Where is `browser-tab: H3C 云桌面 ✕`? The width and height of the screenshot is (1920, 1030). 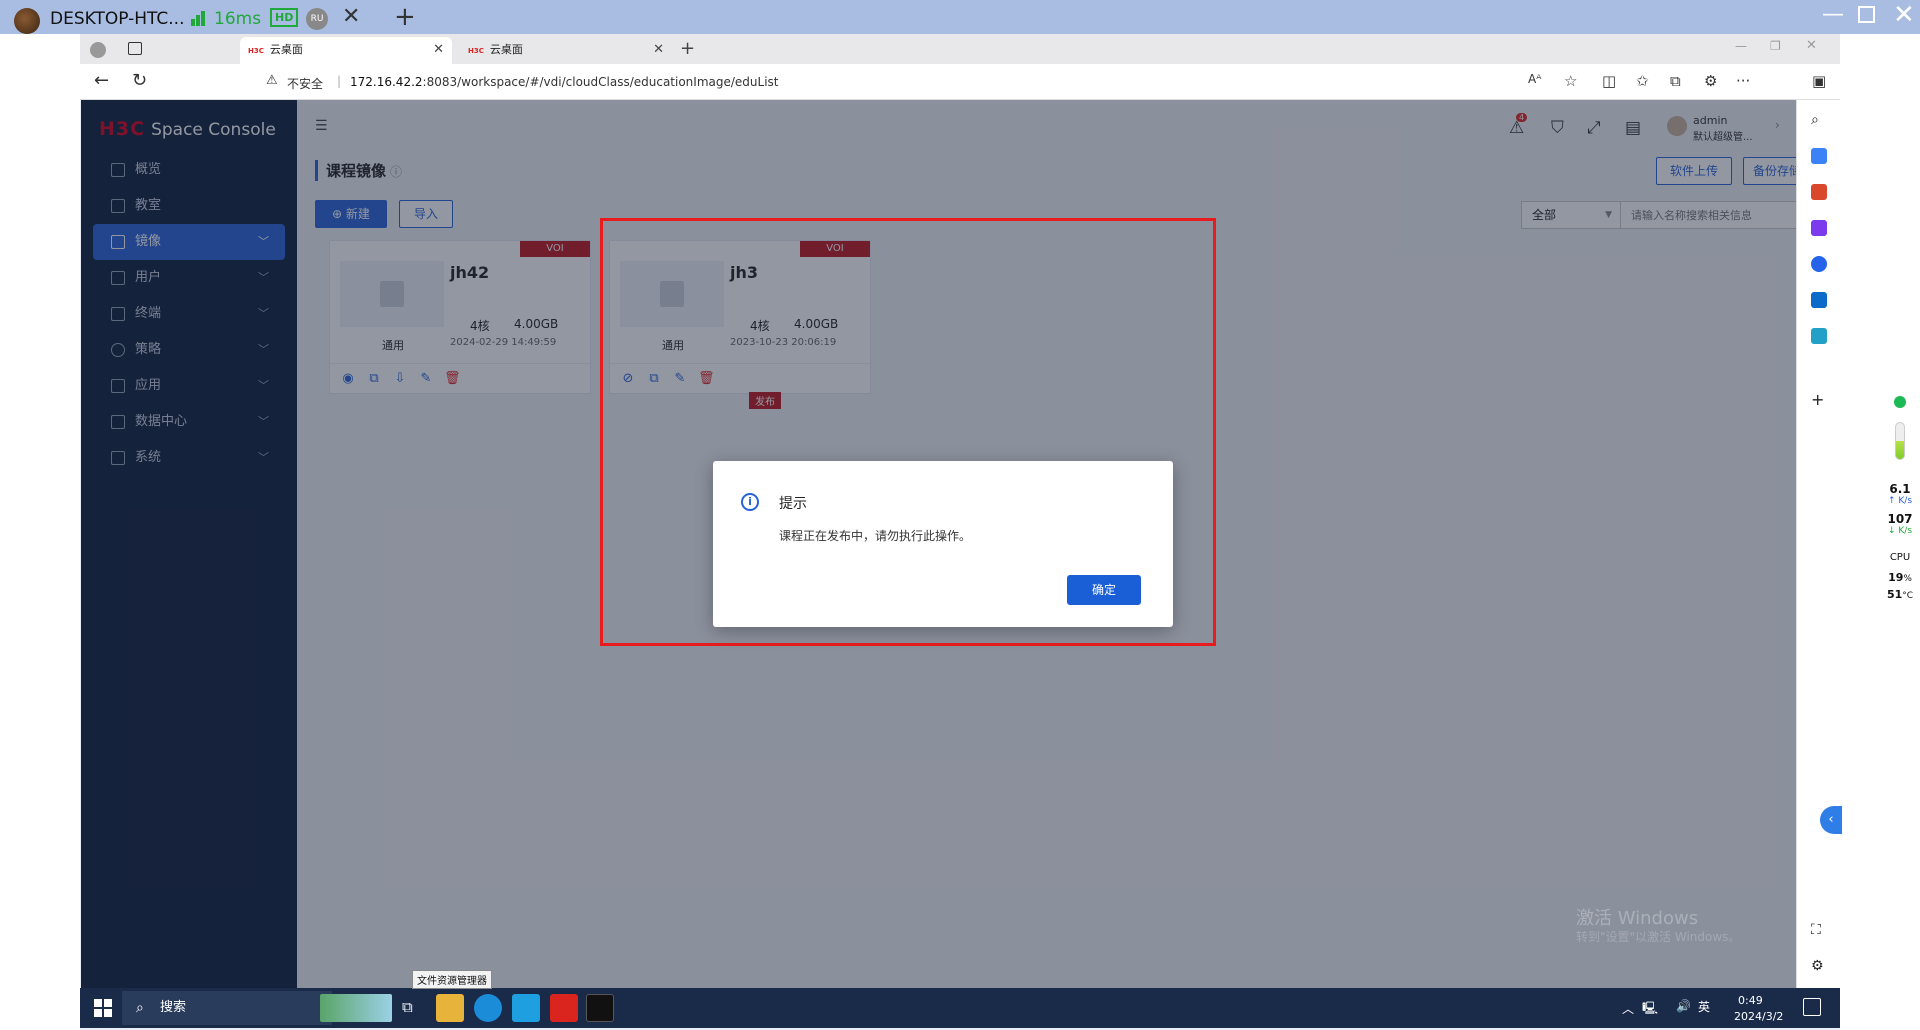
browser-tab: H3C 云桌面 ✕ is located at coordinates (566, 50).